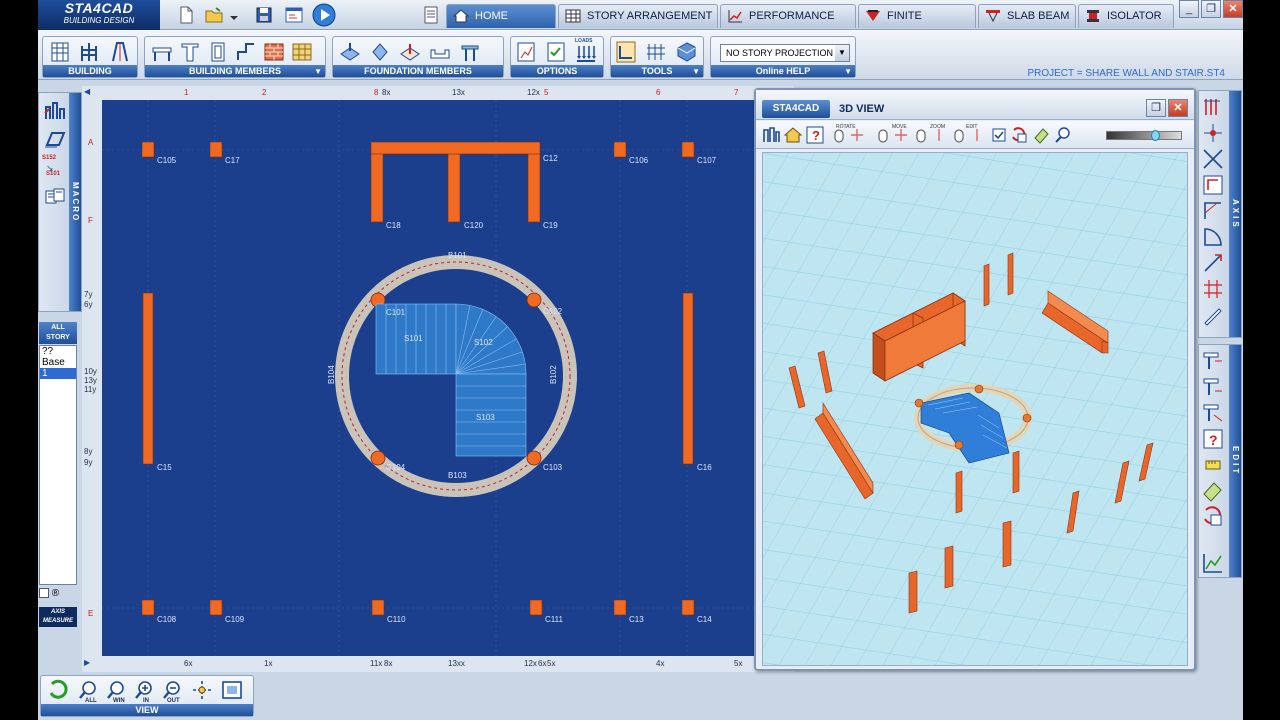 The image size is (1280, 720). What do you see at coordinates (1126, 16) in the screenshot?
I see `tab-isolator: ISOLATOR` at bounding box center [1126, 16].